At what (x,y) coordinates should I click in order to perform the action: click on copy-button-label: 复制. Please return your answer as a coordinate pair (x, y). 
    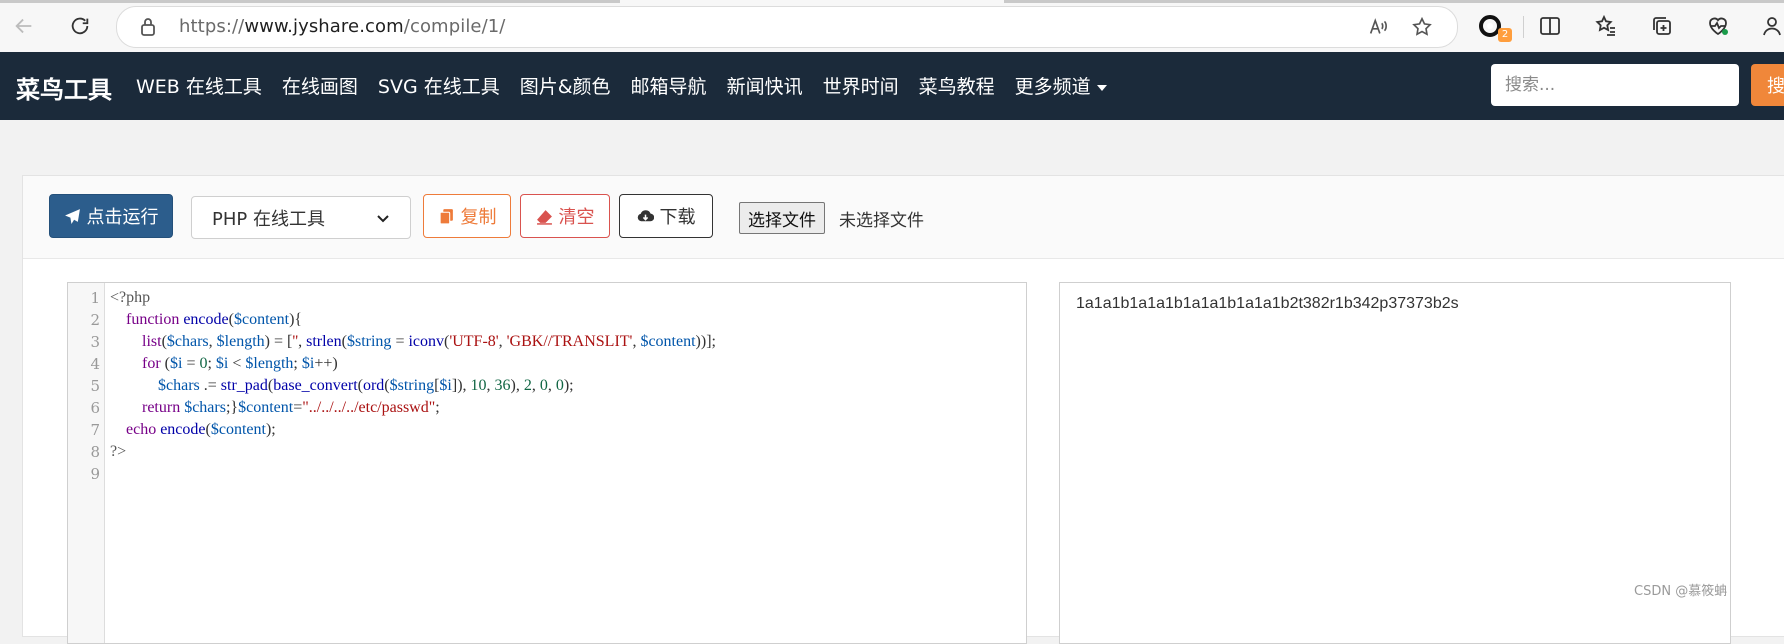
    Looking at the image, I should click on (478, 217).